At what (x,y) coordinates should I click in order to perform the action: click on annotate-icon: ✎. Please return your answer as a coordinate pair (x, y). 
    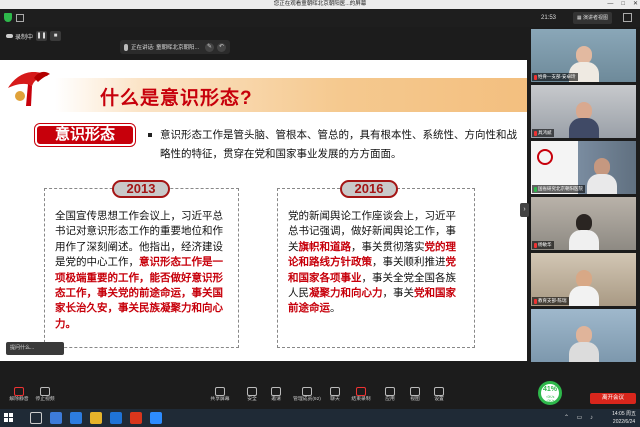
    Looking at the image, I should click on (209, 47).